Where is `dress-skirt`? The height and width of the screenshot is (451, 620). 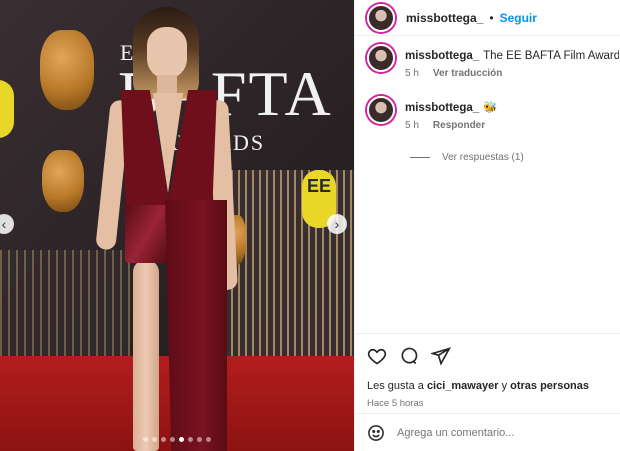 dress-skirt is located at coordinates (196, 325).